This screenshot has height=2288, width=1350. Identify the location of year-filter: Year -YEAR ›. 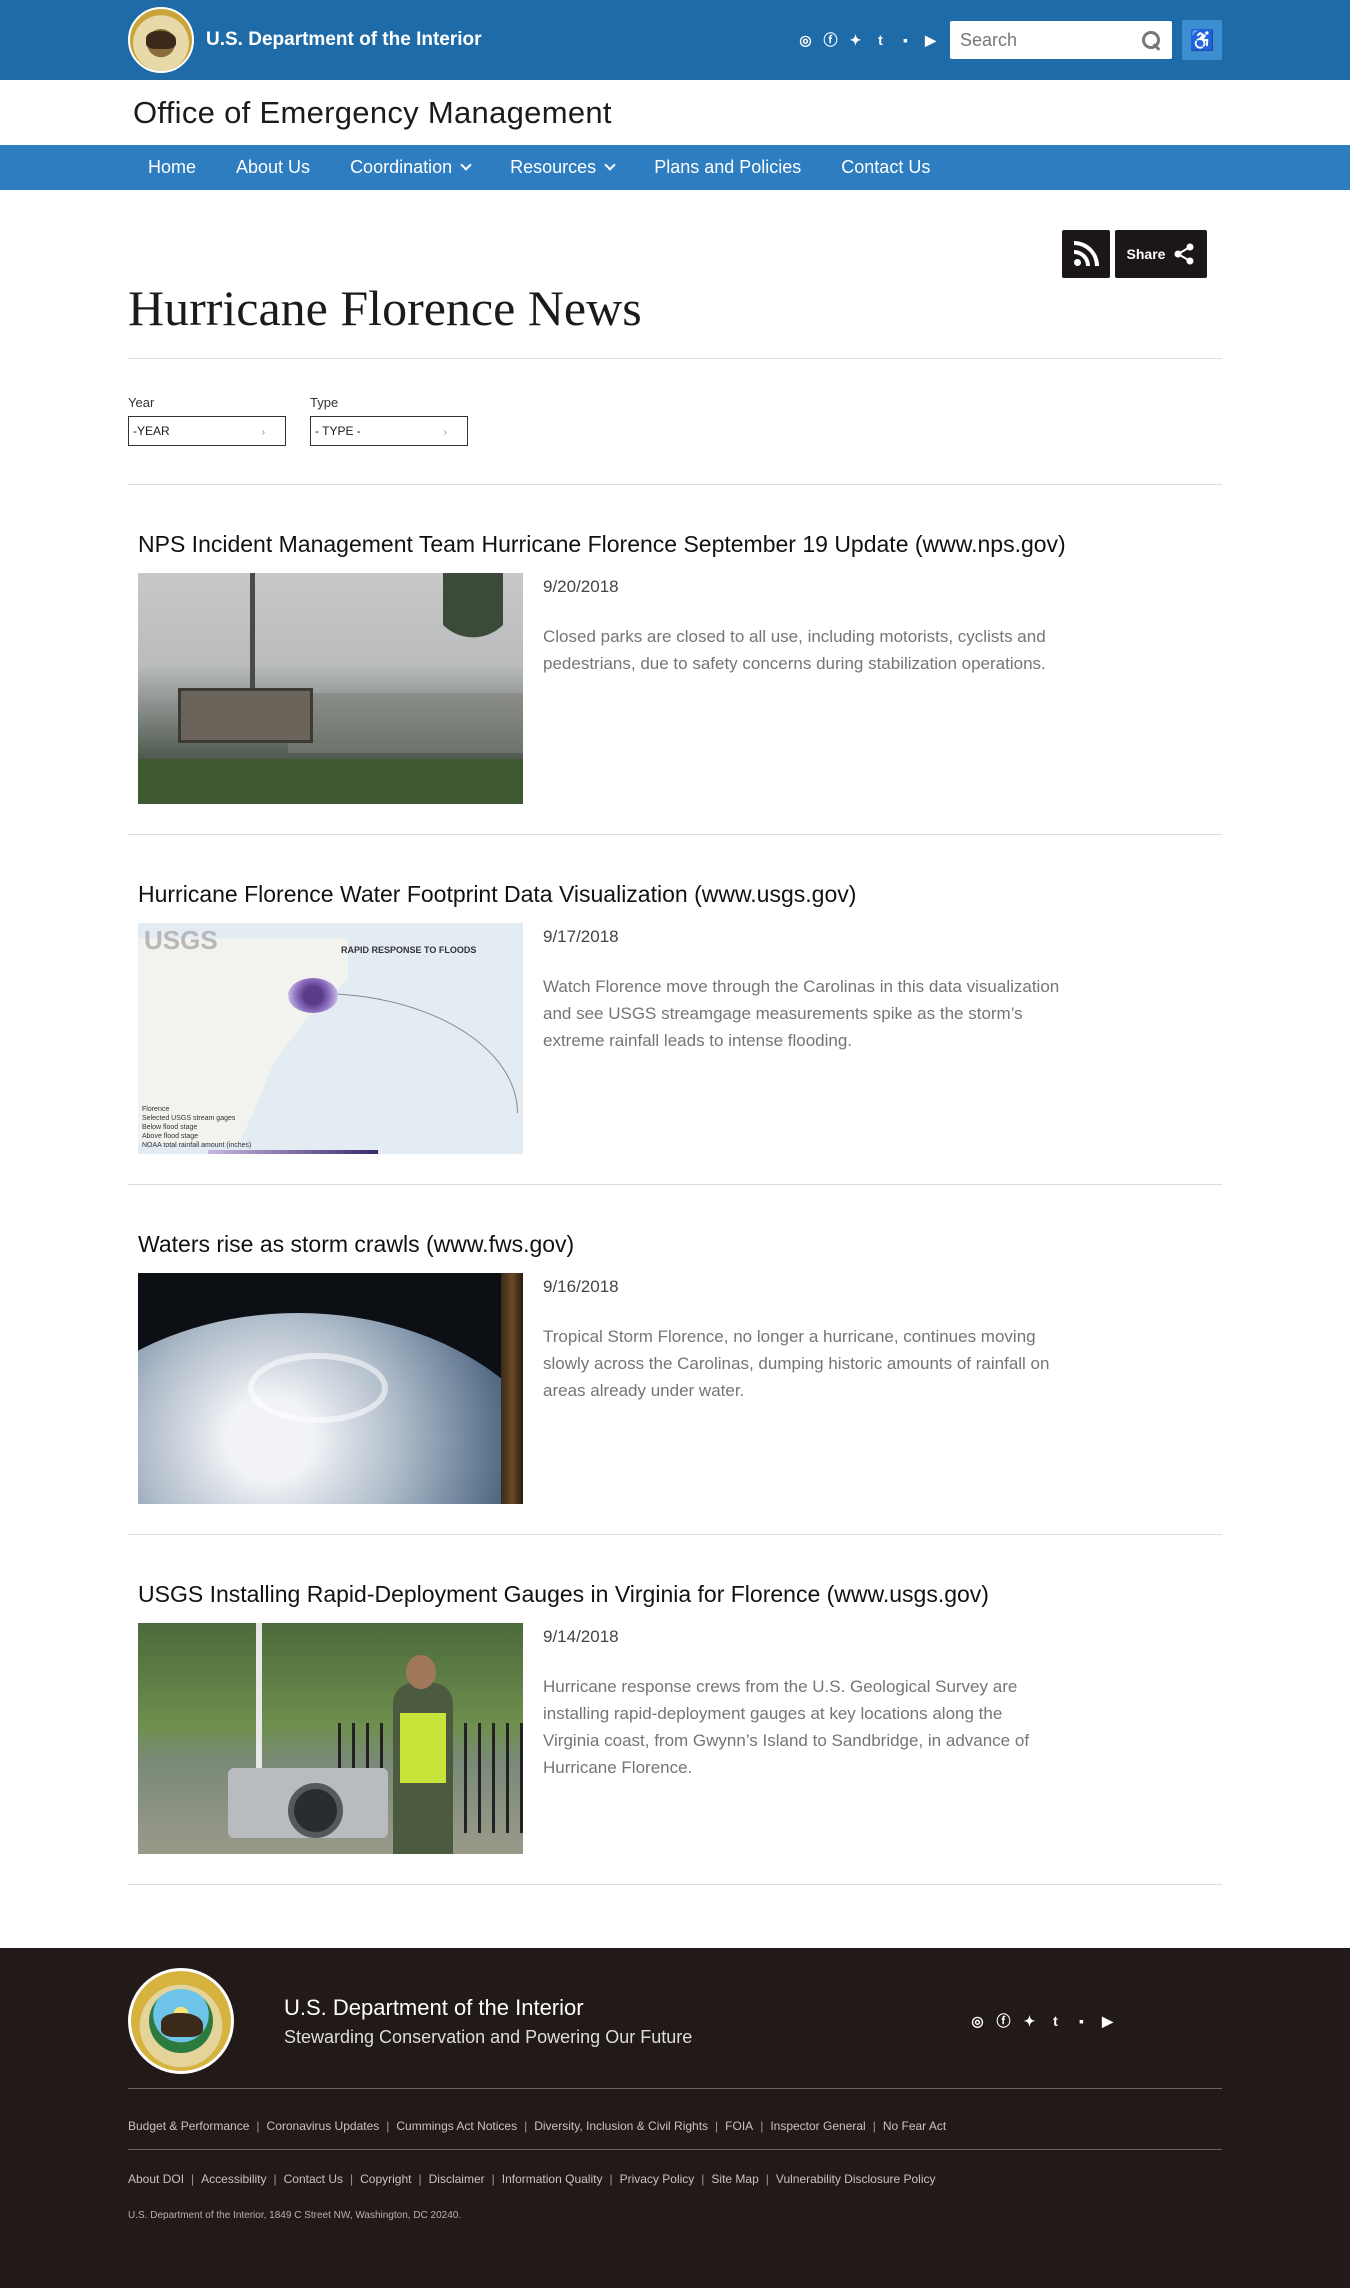
(207, 420).